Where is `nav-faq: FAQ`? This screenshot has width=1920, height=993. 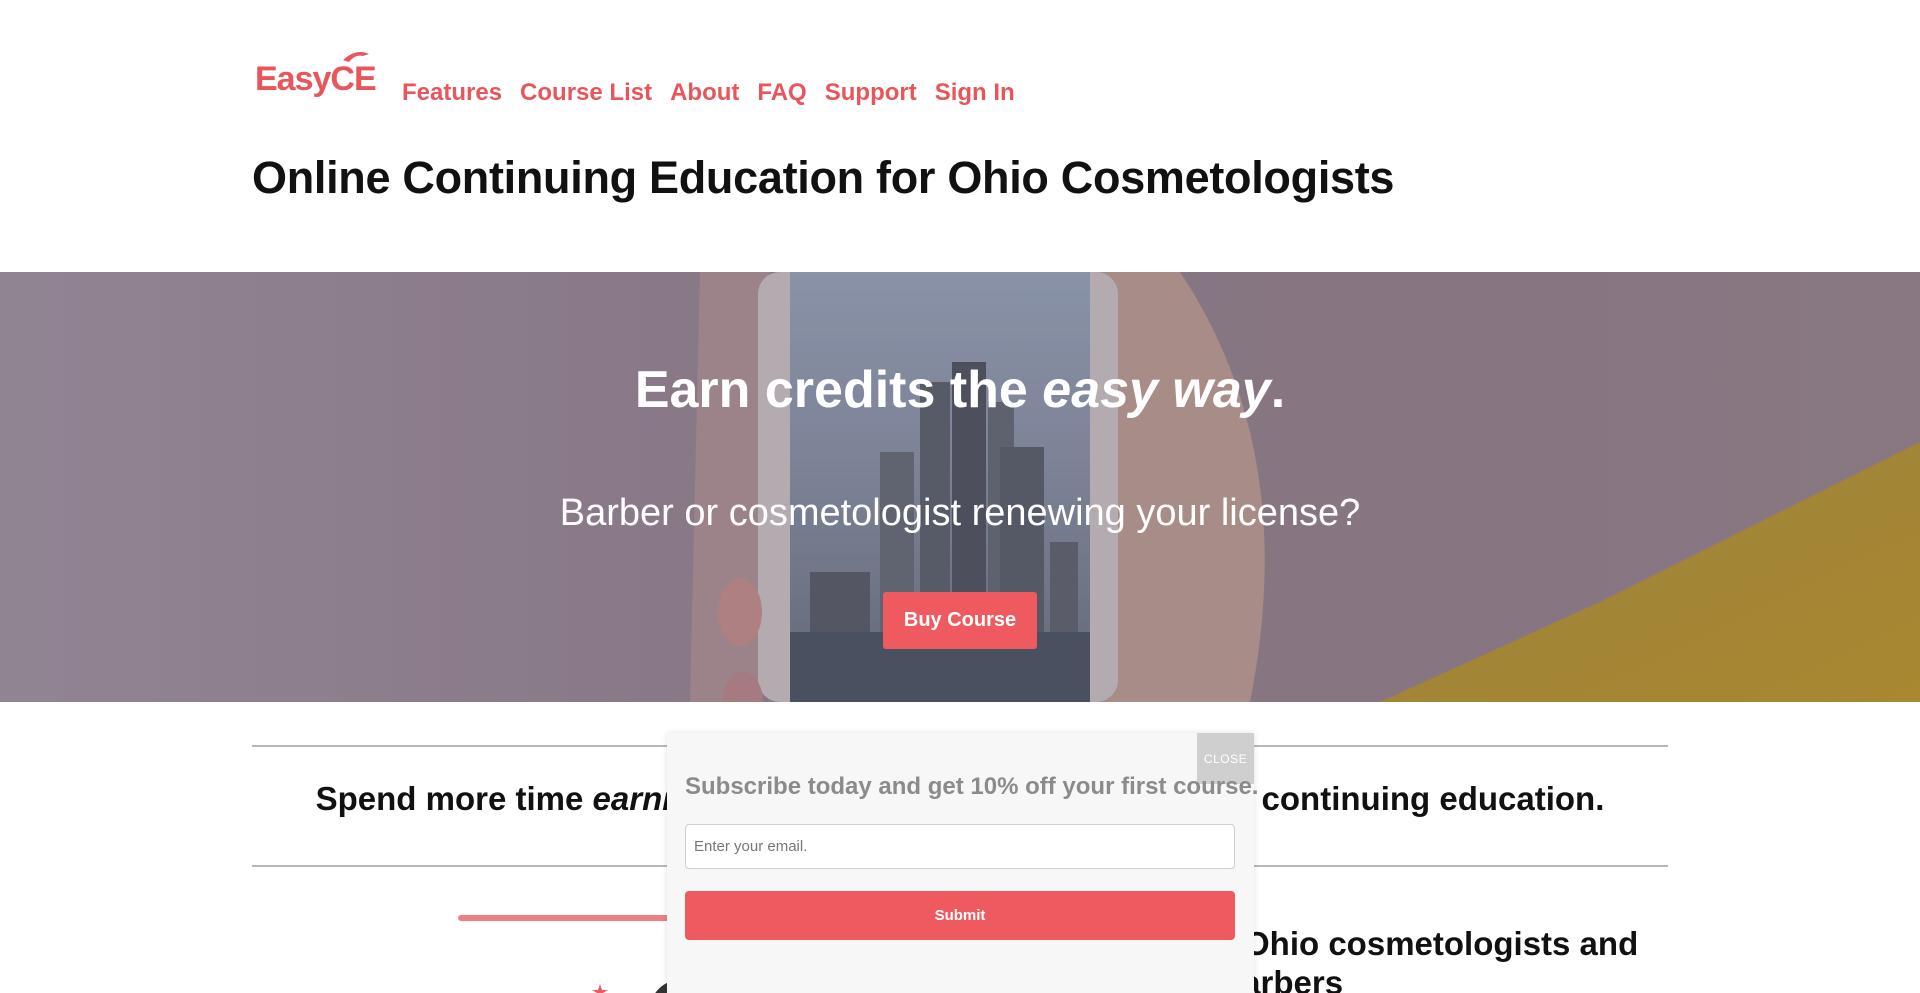 nav-faq: FAQ is located at coordinates (781, 93).